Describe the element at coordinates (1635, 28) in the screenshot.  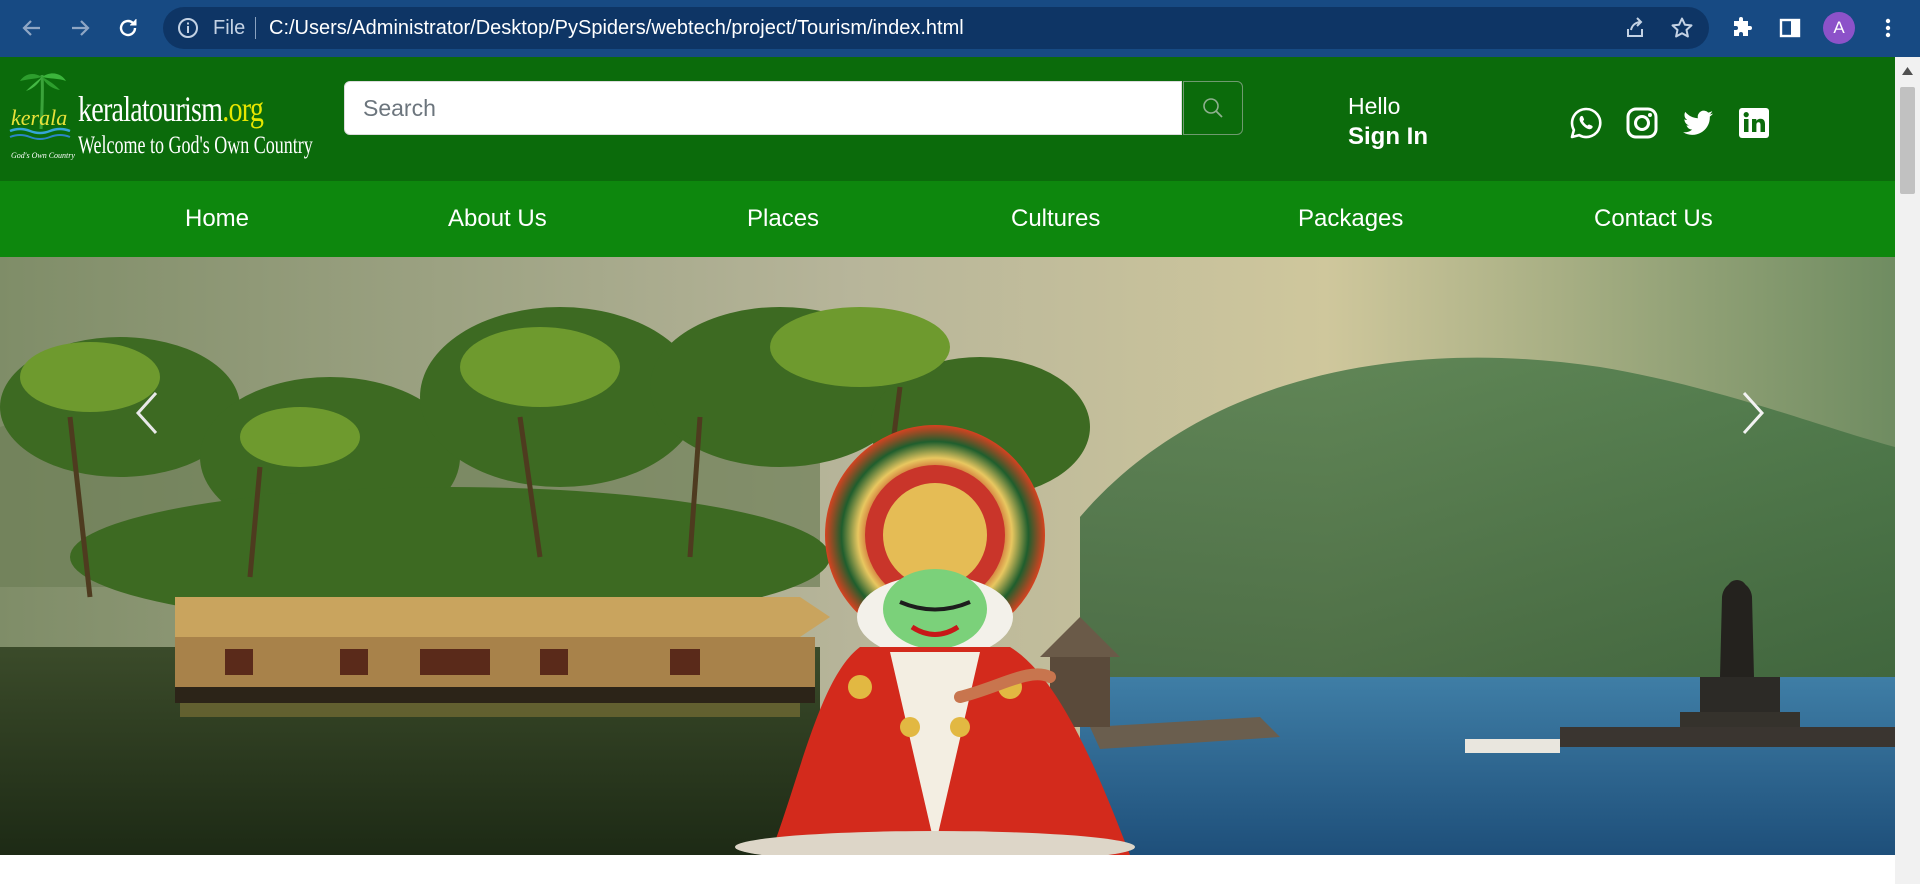
I see `share-icon` at that location.